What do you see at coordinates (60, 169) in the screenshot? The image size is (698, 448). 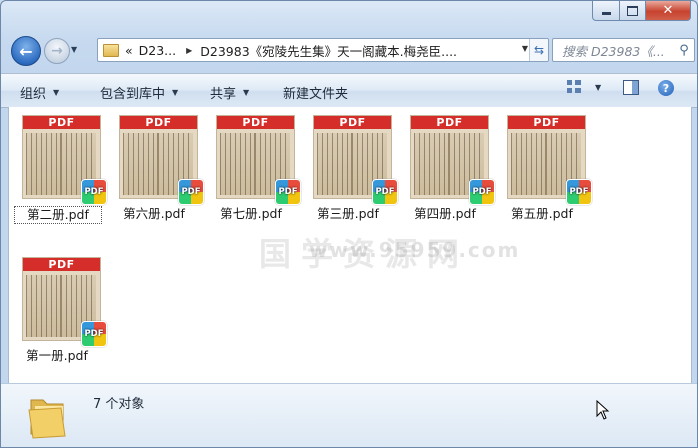 I see `file-item: PDF PDF 第二册.pdf` at bounding box center [60, 169].